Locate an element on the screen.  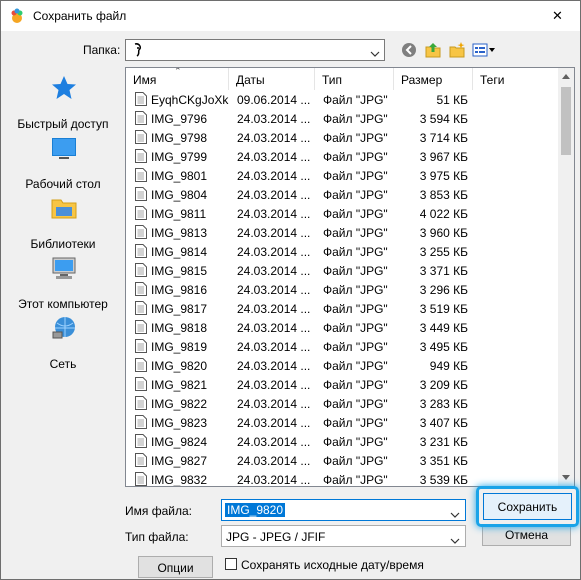
folder-dropdown is located at coordinates (255, 50).